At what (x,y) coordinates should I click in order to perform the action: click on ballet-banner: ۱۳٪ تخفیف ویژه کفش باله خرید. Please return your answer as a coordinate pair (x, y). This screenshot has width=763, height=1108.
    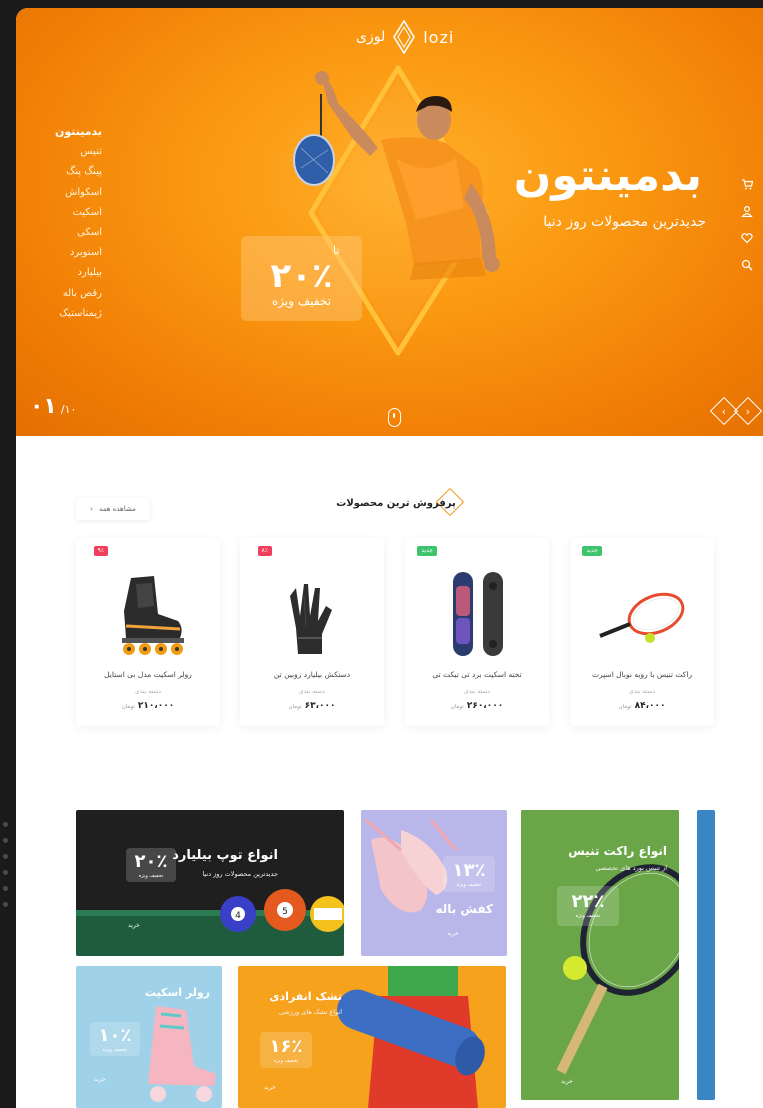
    Looking at the image, I should click on (434, 883).